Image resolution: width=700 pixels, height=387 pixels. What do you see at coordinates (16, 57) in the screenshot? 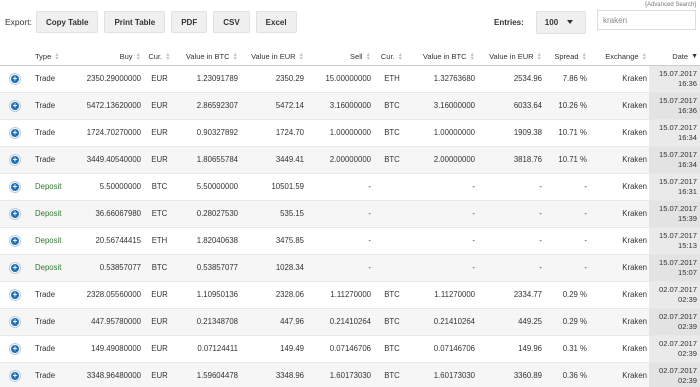
I see `expand-header` at bounding box center [16, 57].